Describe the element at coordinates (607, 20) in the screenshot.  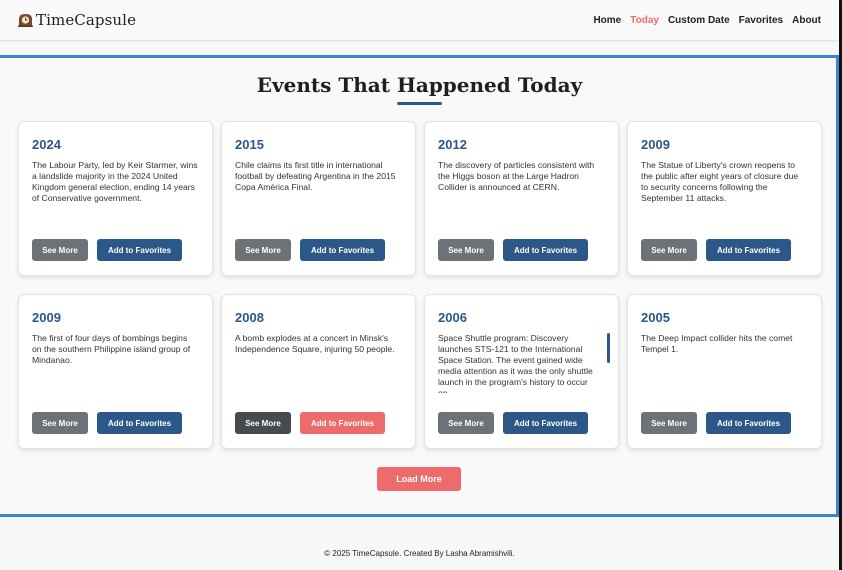
I see `nav-home: Home` at that location.